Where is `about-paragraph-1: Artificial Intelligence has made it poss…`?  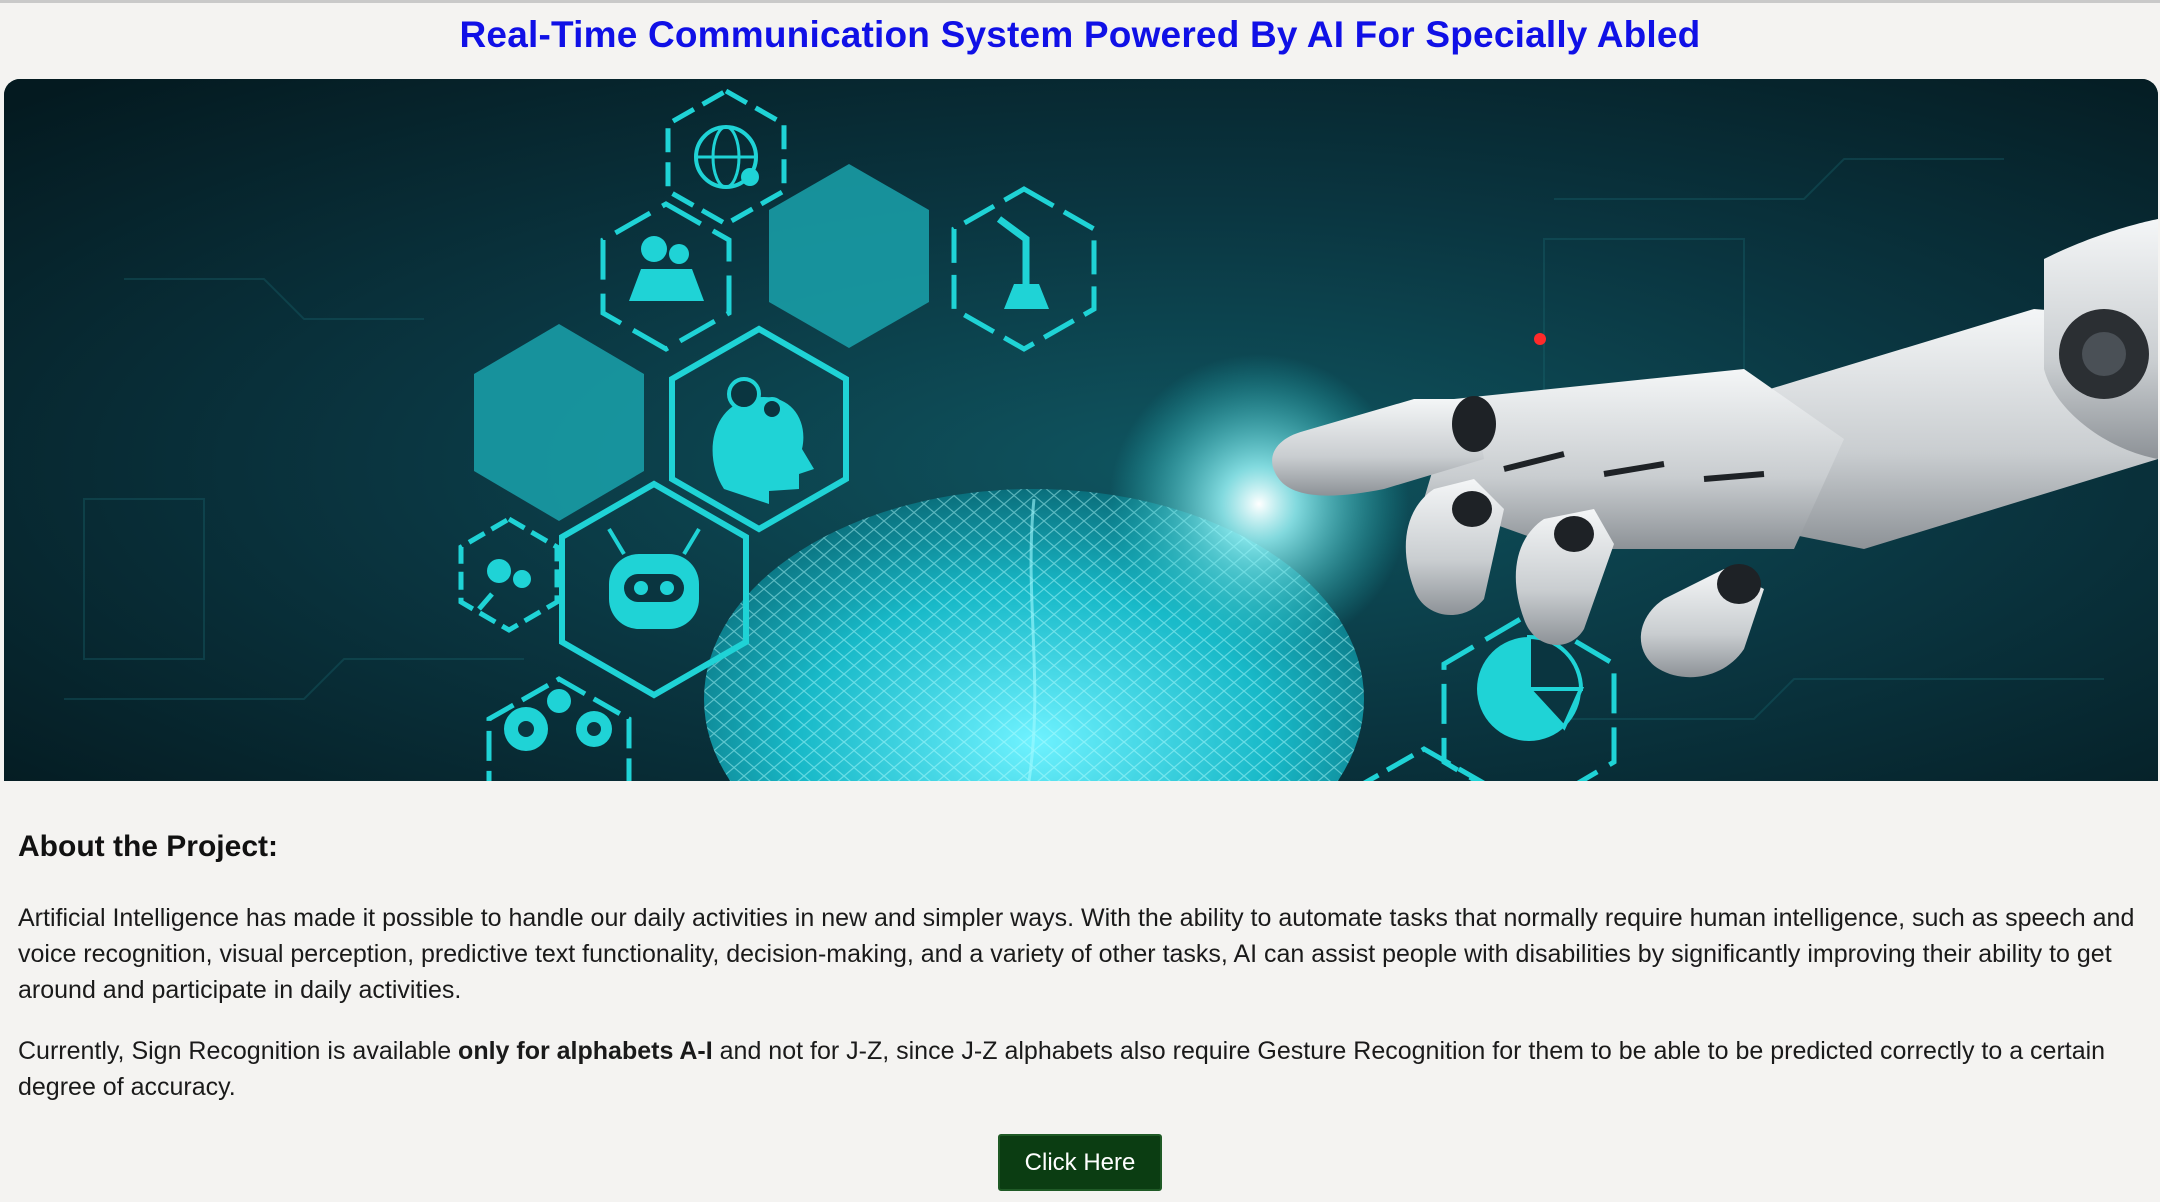 about-paragraph-1: Artificial Intelligence has made it poss… is located at coordinates (1076, 954).